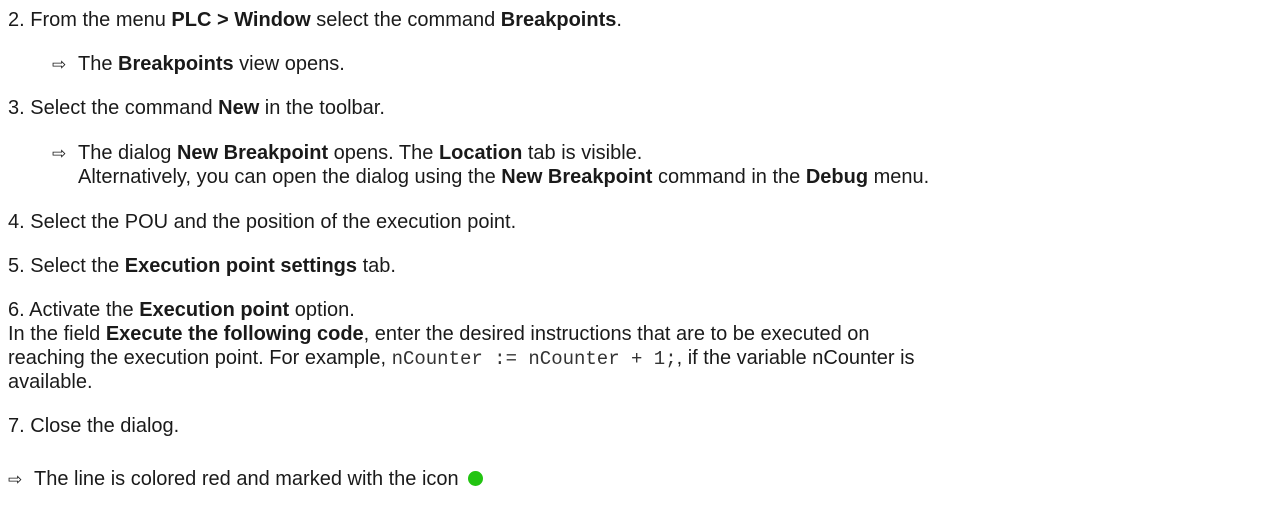 The image size is (1282, 506). I want to click on step-6-l4-text: available., so click(50, 382).